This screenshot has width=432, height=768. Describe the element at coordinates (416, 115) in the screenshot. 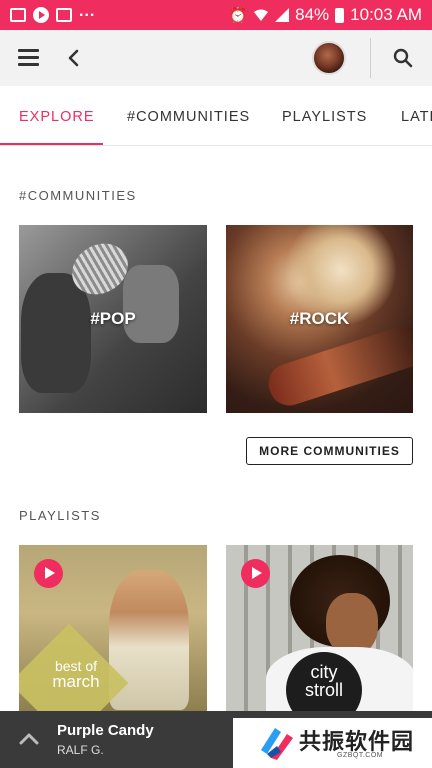

I see `tab-latest: LATEST` at that location.